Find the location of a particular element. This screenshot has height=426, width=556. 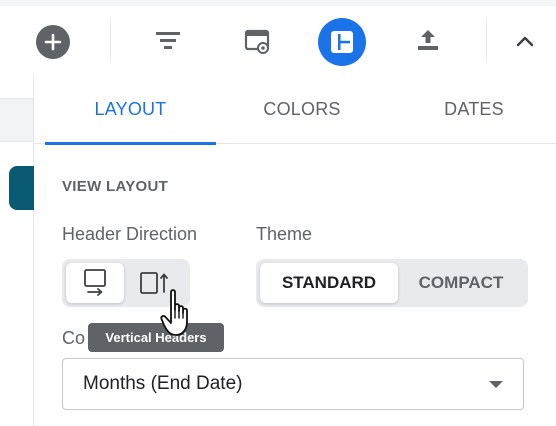

select-value: Months (End Date) is located at coordinates (163, 383).